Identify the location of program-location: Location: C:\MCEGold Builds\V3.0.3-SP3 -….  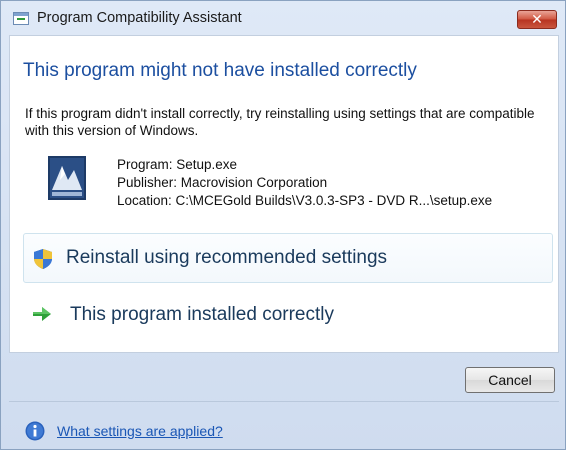
(305, 200).